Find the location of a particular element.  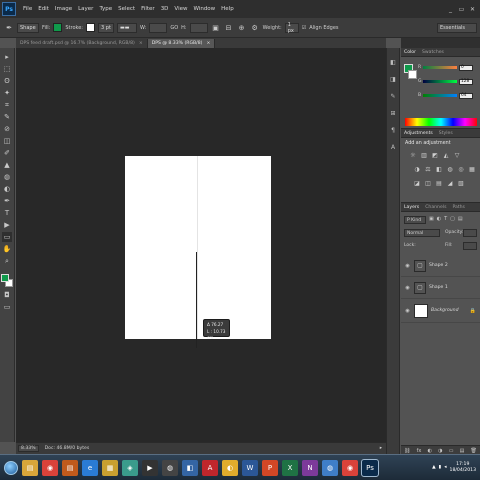

delete-layer-icon: 🗑 is located at coordinates (474, 451).